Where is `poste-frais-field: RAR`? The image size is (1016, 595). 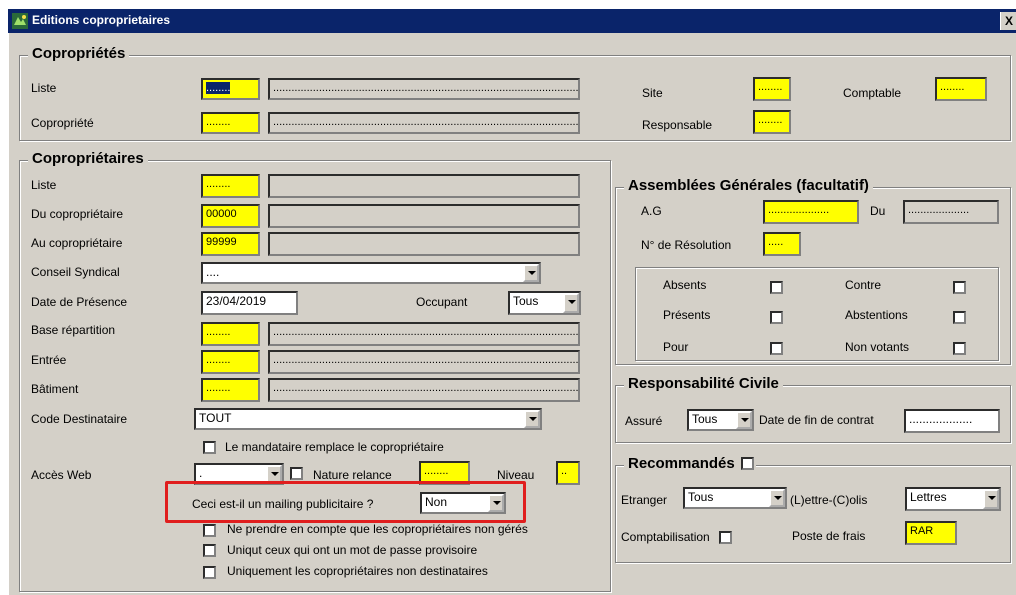 poste-frais-field: RAR is located at coordinates (931, 533).